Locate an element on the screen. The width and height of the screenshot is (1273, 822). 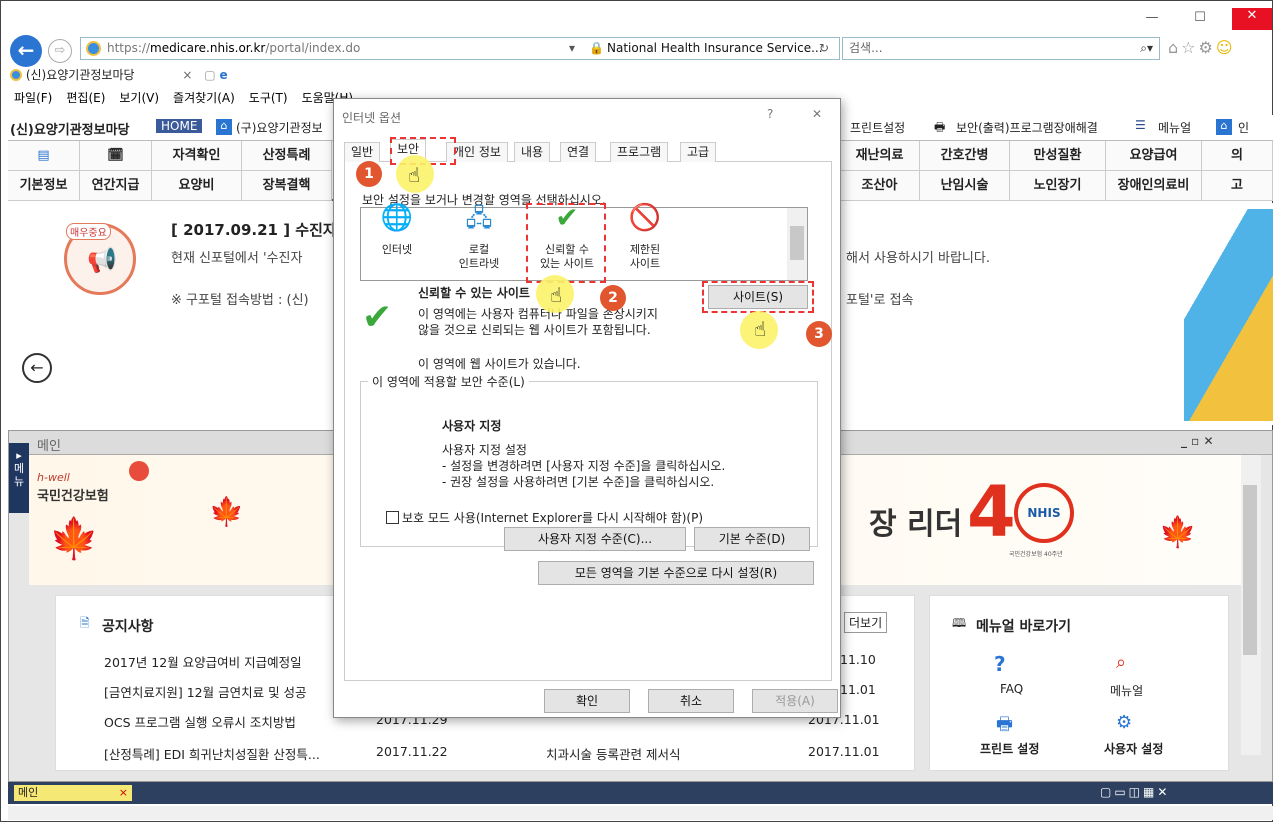
favorites-star-icon: ☆ is located at coordinates (1189, 47).